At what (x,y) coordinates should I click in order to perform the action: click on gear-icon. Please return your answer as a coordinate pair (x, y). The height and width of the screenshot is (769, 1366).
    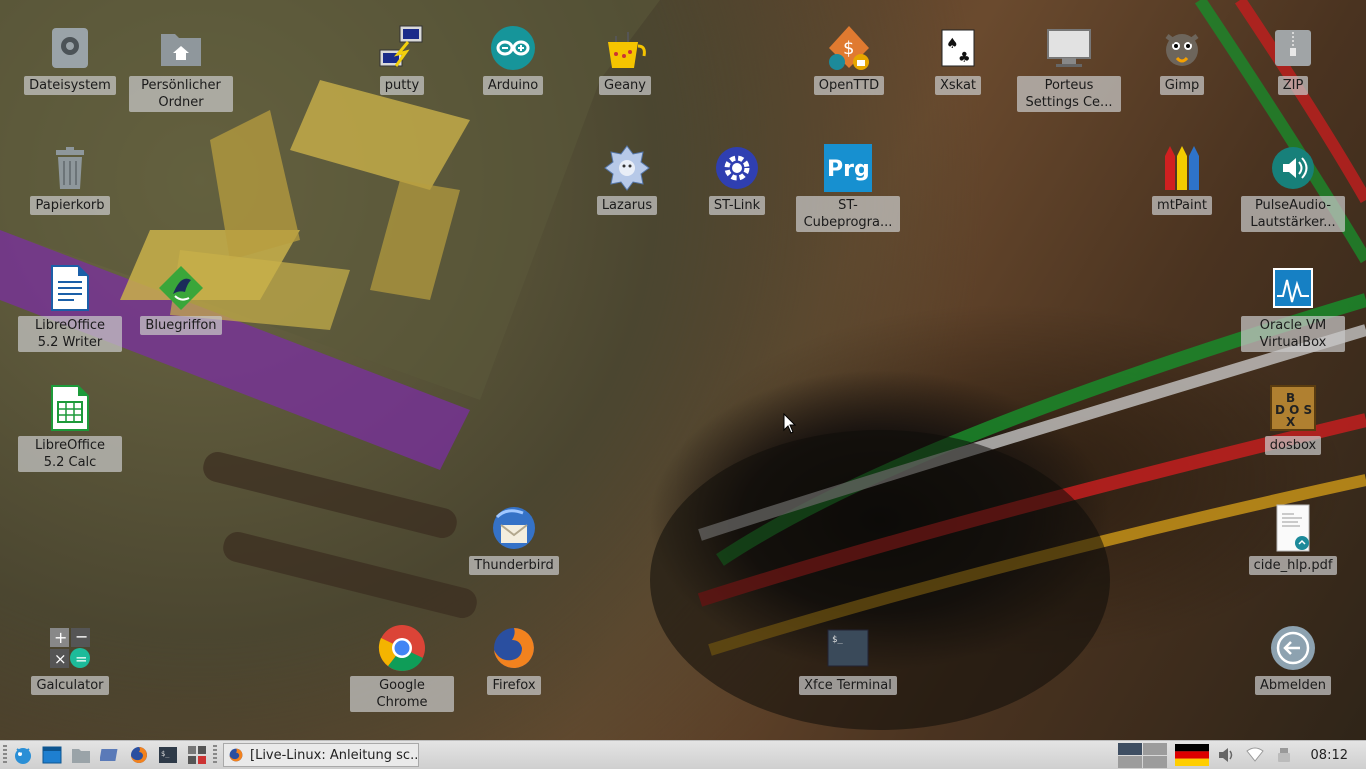
    Looking at the image, I should click on (737, 168).